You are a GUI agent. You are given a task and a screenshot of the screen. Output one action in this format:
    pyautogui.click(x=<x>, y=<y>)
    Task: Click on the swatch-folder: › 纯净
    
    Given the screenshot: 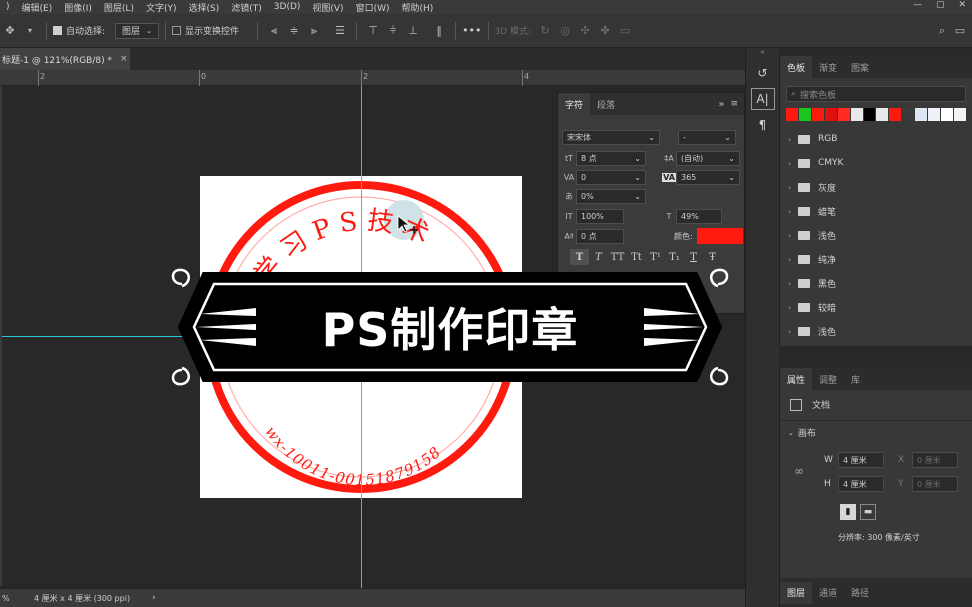 What is the action you would take?
    pyautogui.click(x=876, y=259)
    